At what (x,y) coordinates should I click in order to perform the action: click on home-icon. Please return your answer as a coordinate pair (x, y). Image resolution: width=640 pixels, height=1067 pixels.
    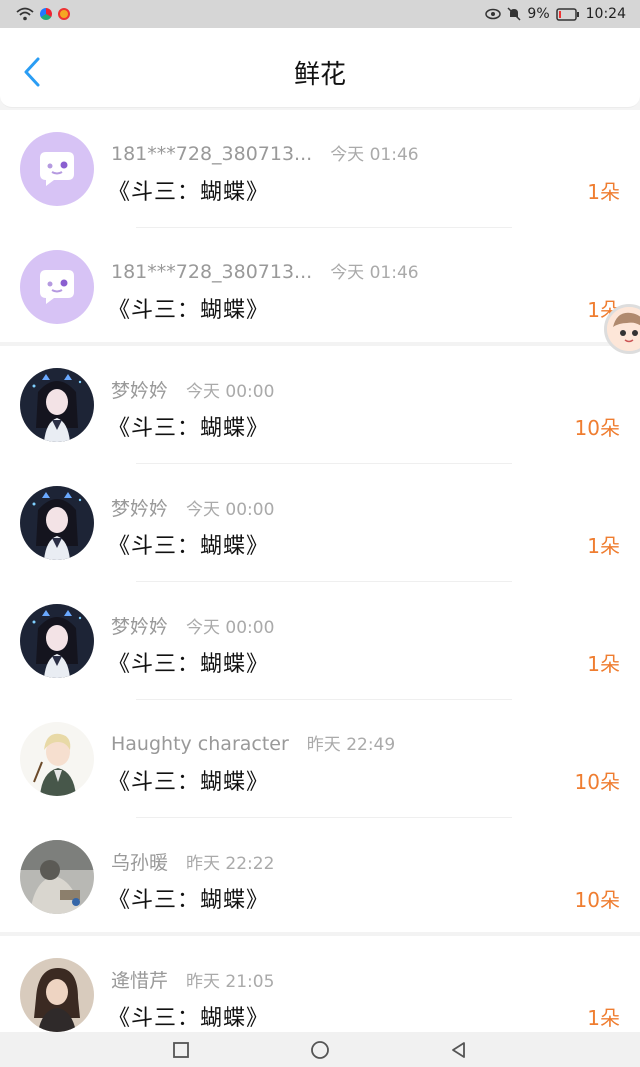
    Looking at the image, I should click on (320, 1050).